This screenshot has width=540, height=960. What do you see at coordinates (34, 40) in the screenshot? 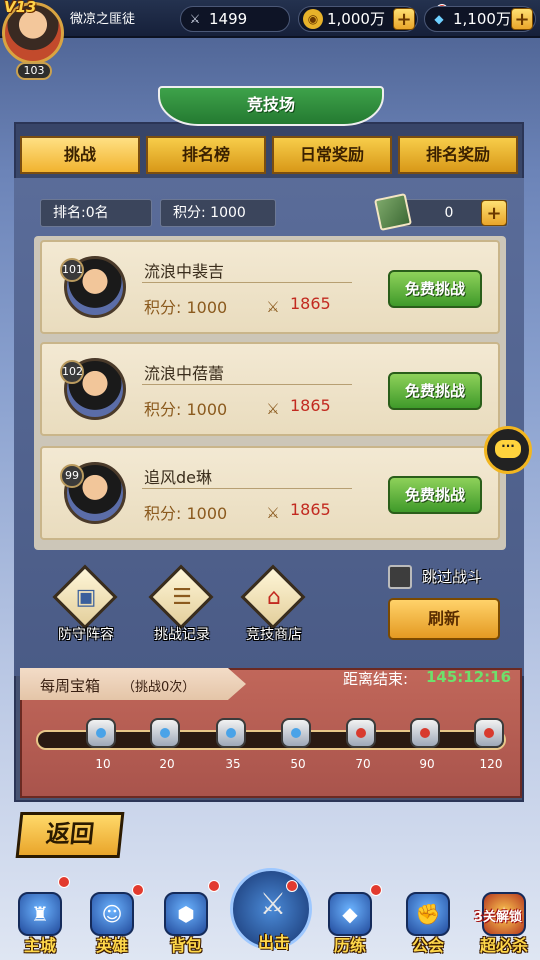
I see `player-avatar: V13 103` at bounding box center [34, 40].